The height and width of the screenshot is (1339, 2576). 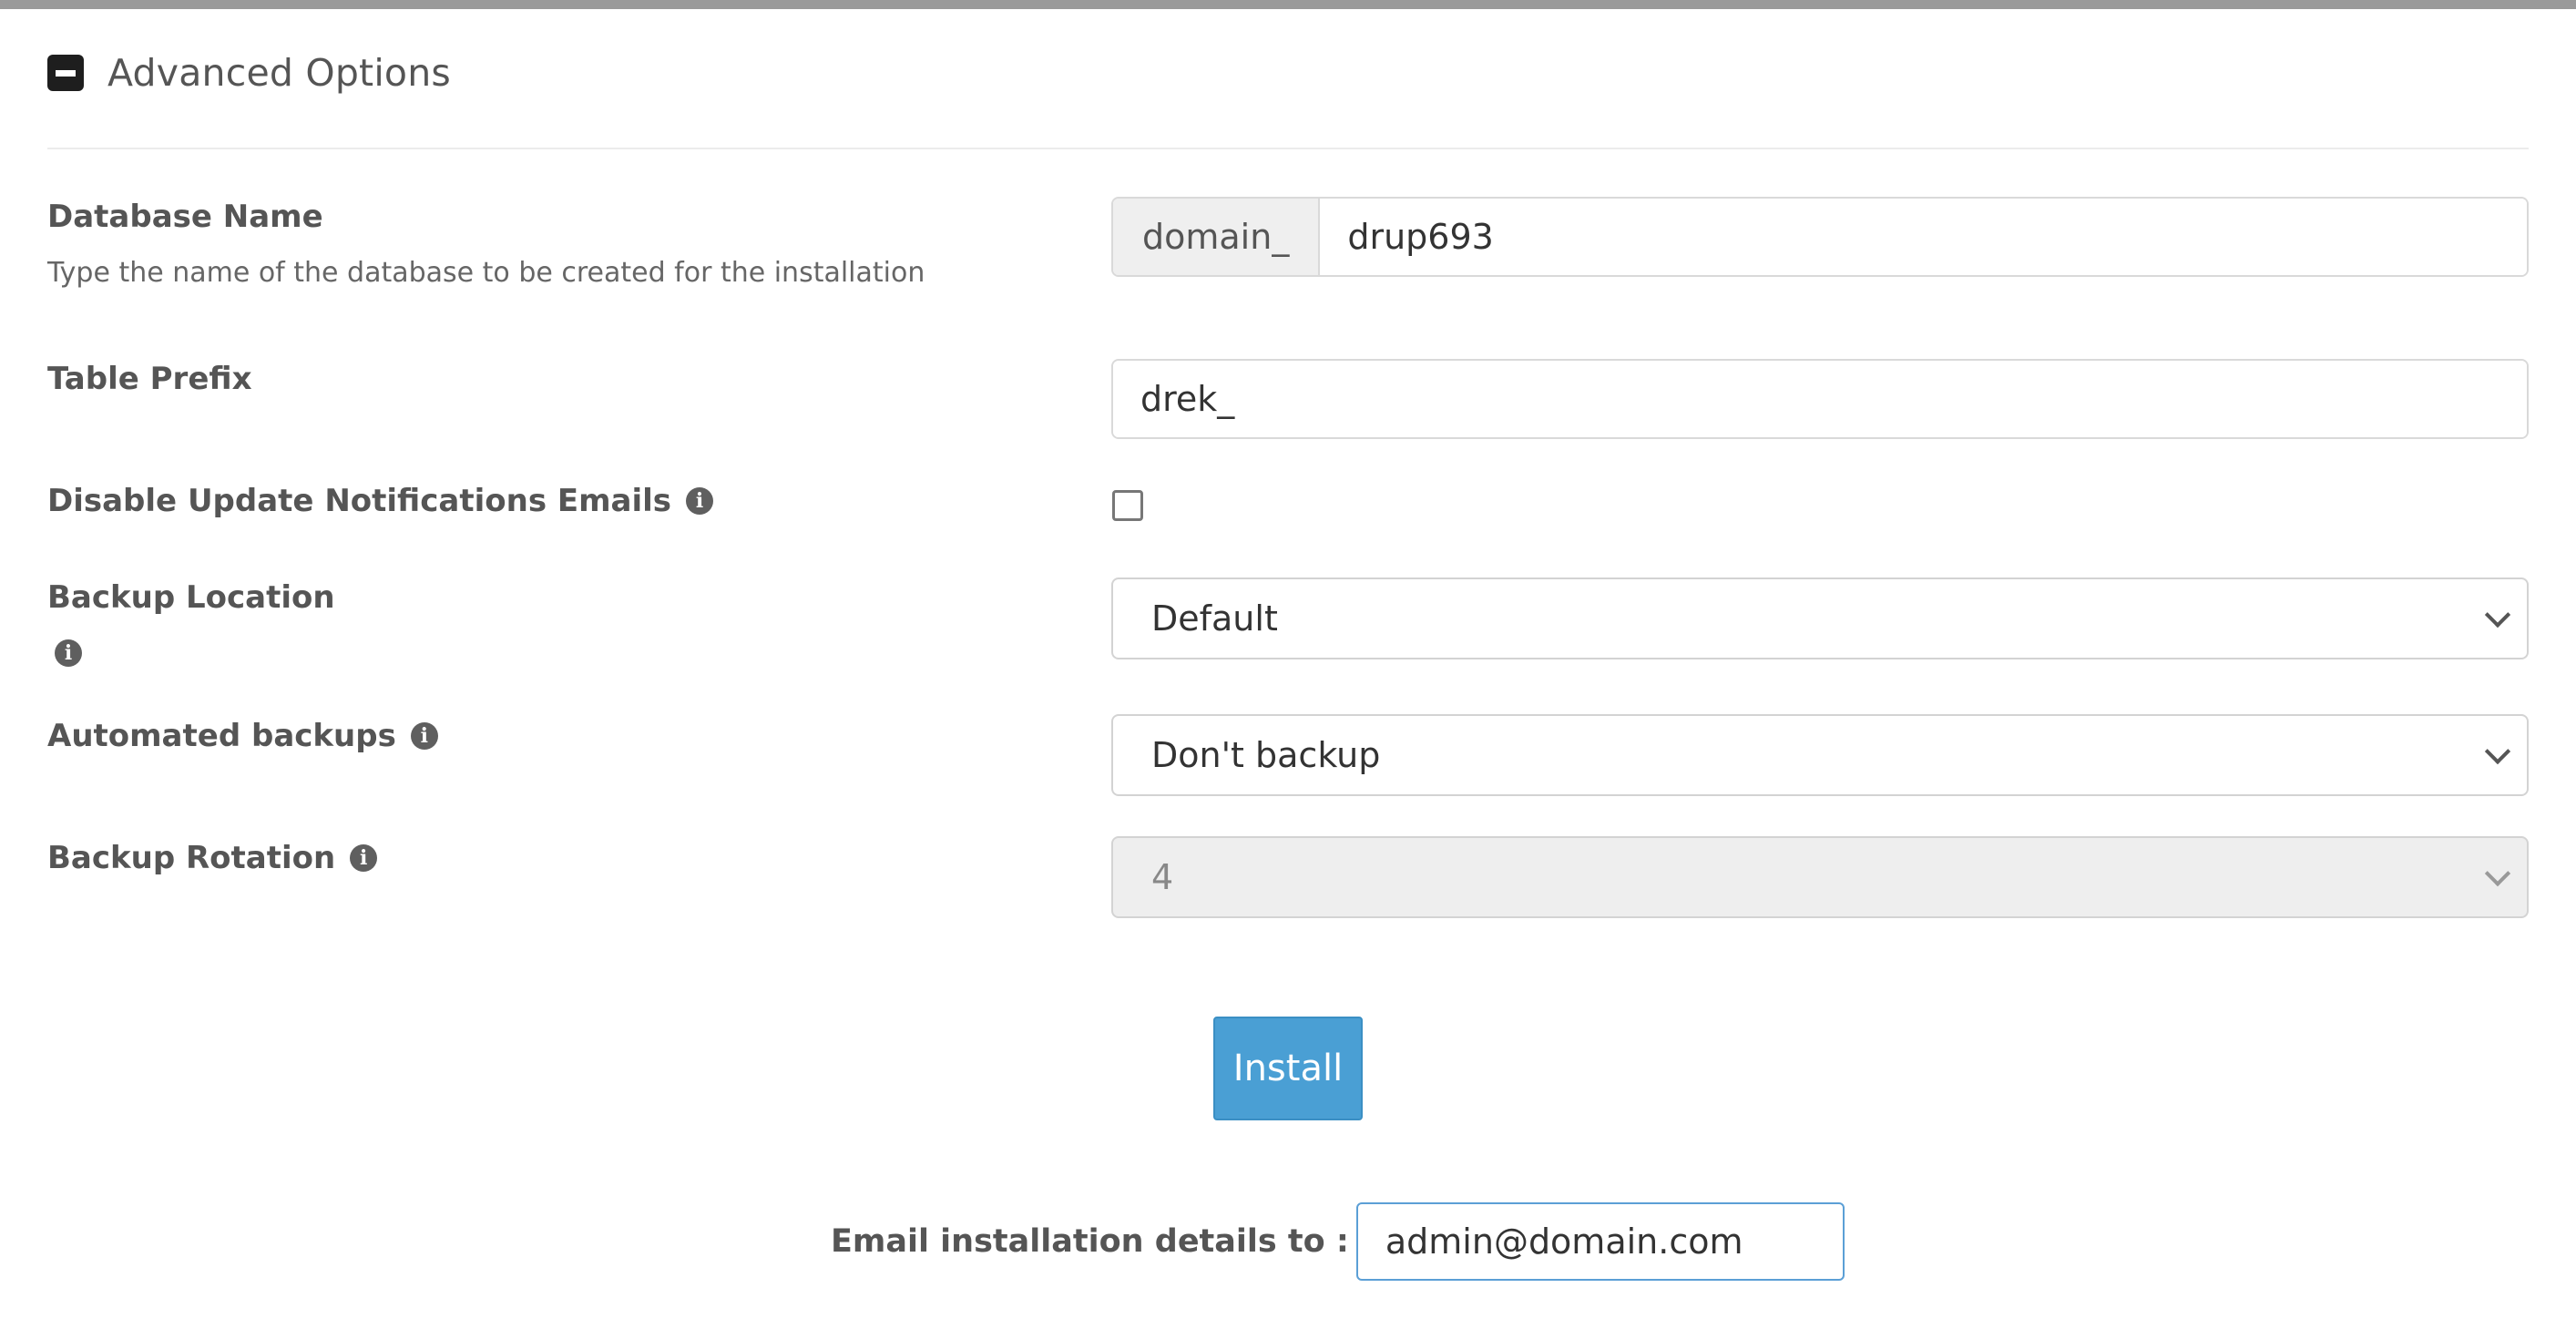 I want to click on table-prefix-label-text: Table Prefix, so click(x=149, y=379).